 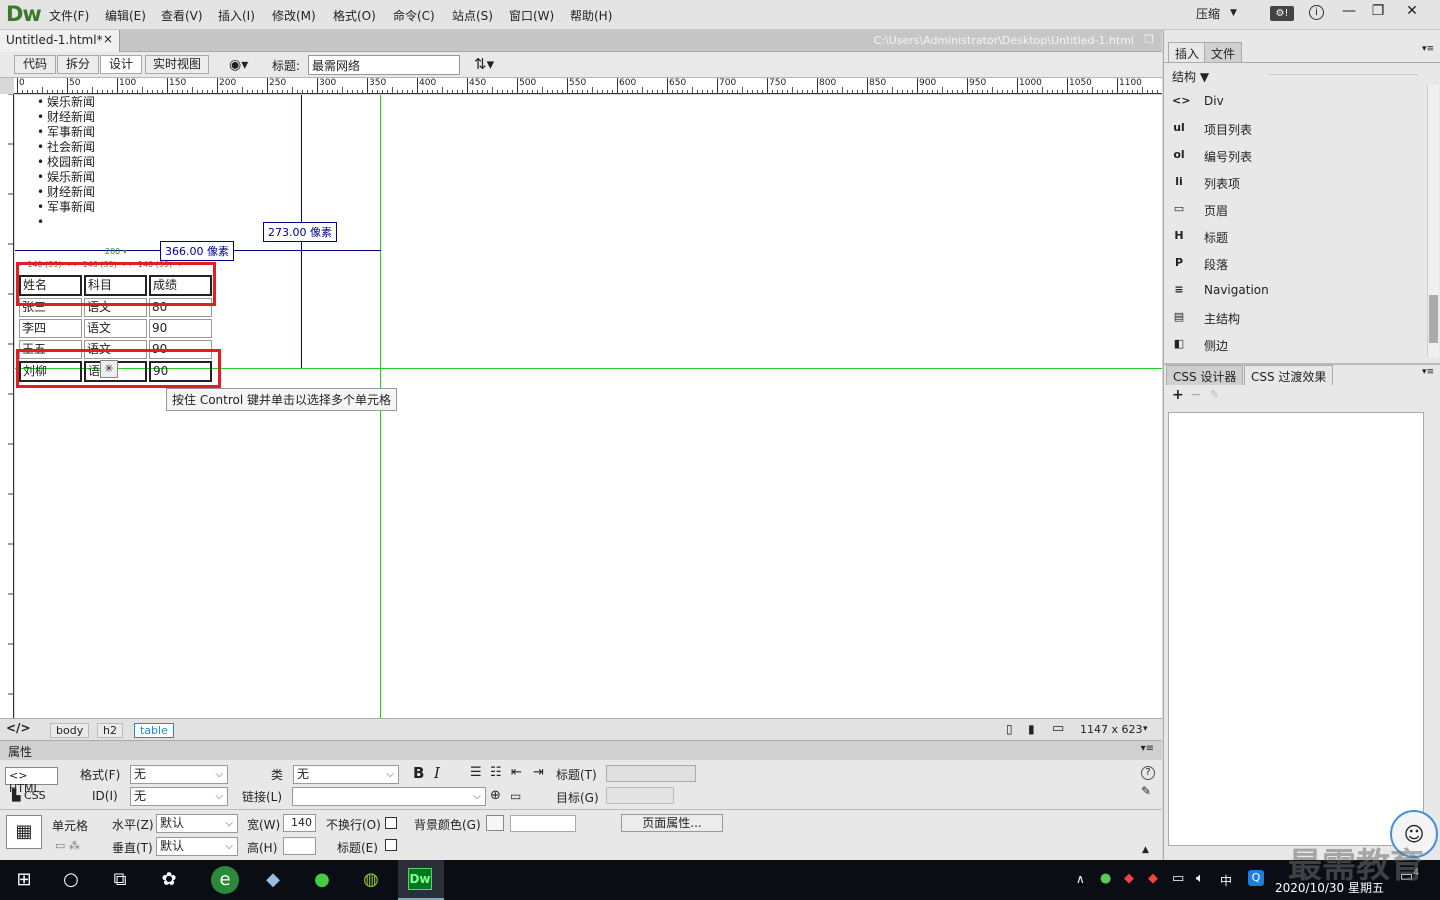 I want to click on tray-chevron-icon: ∧, so click(x=1080, y=879).